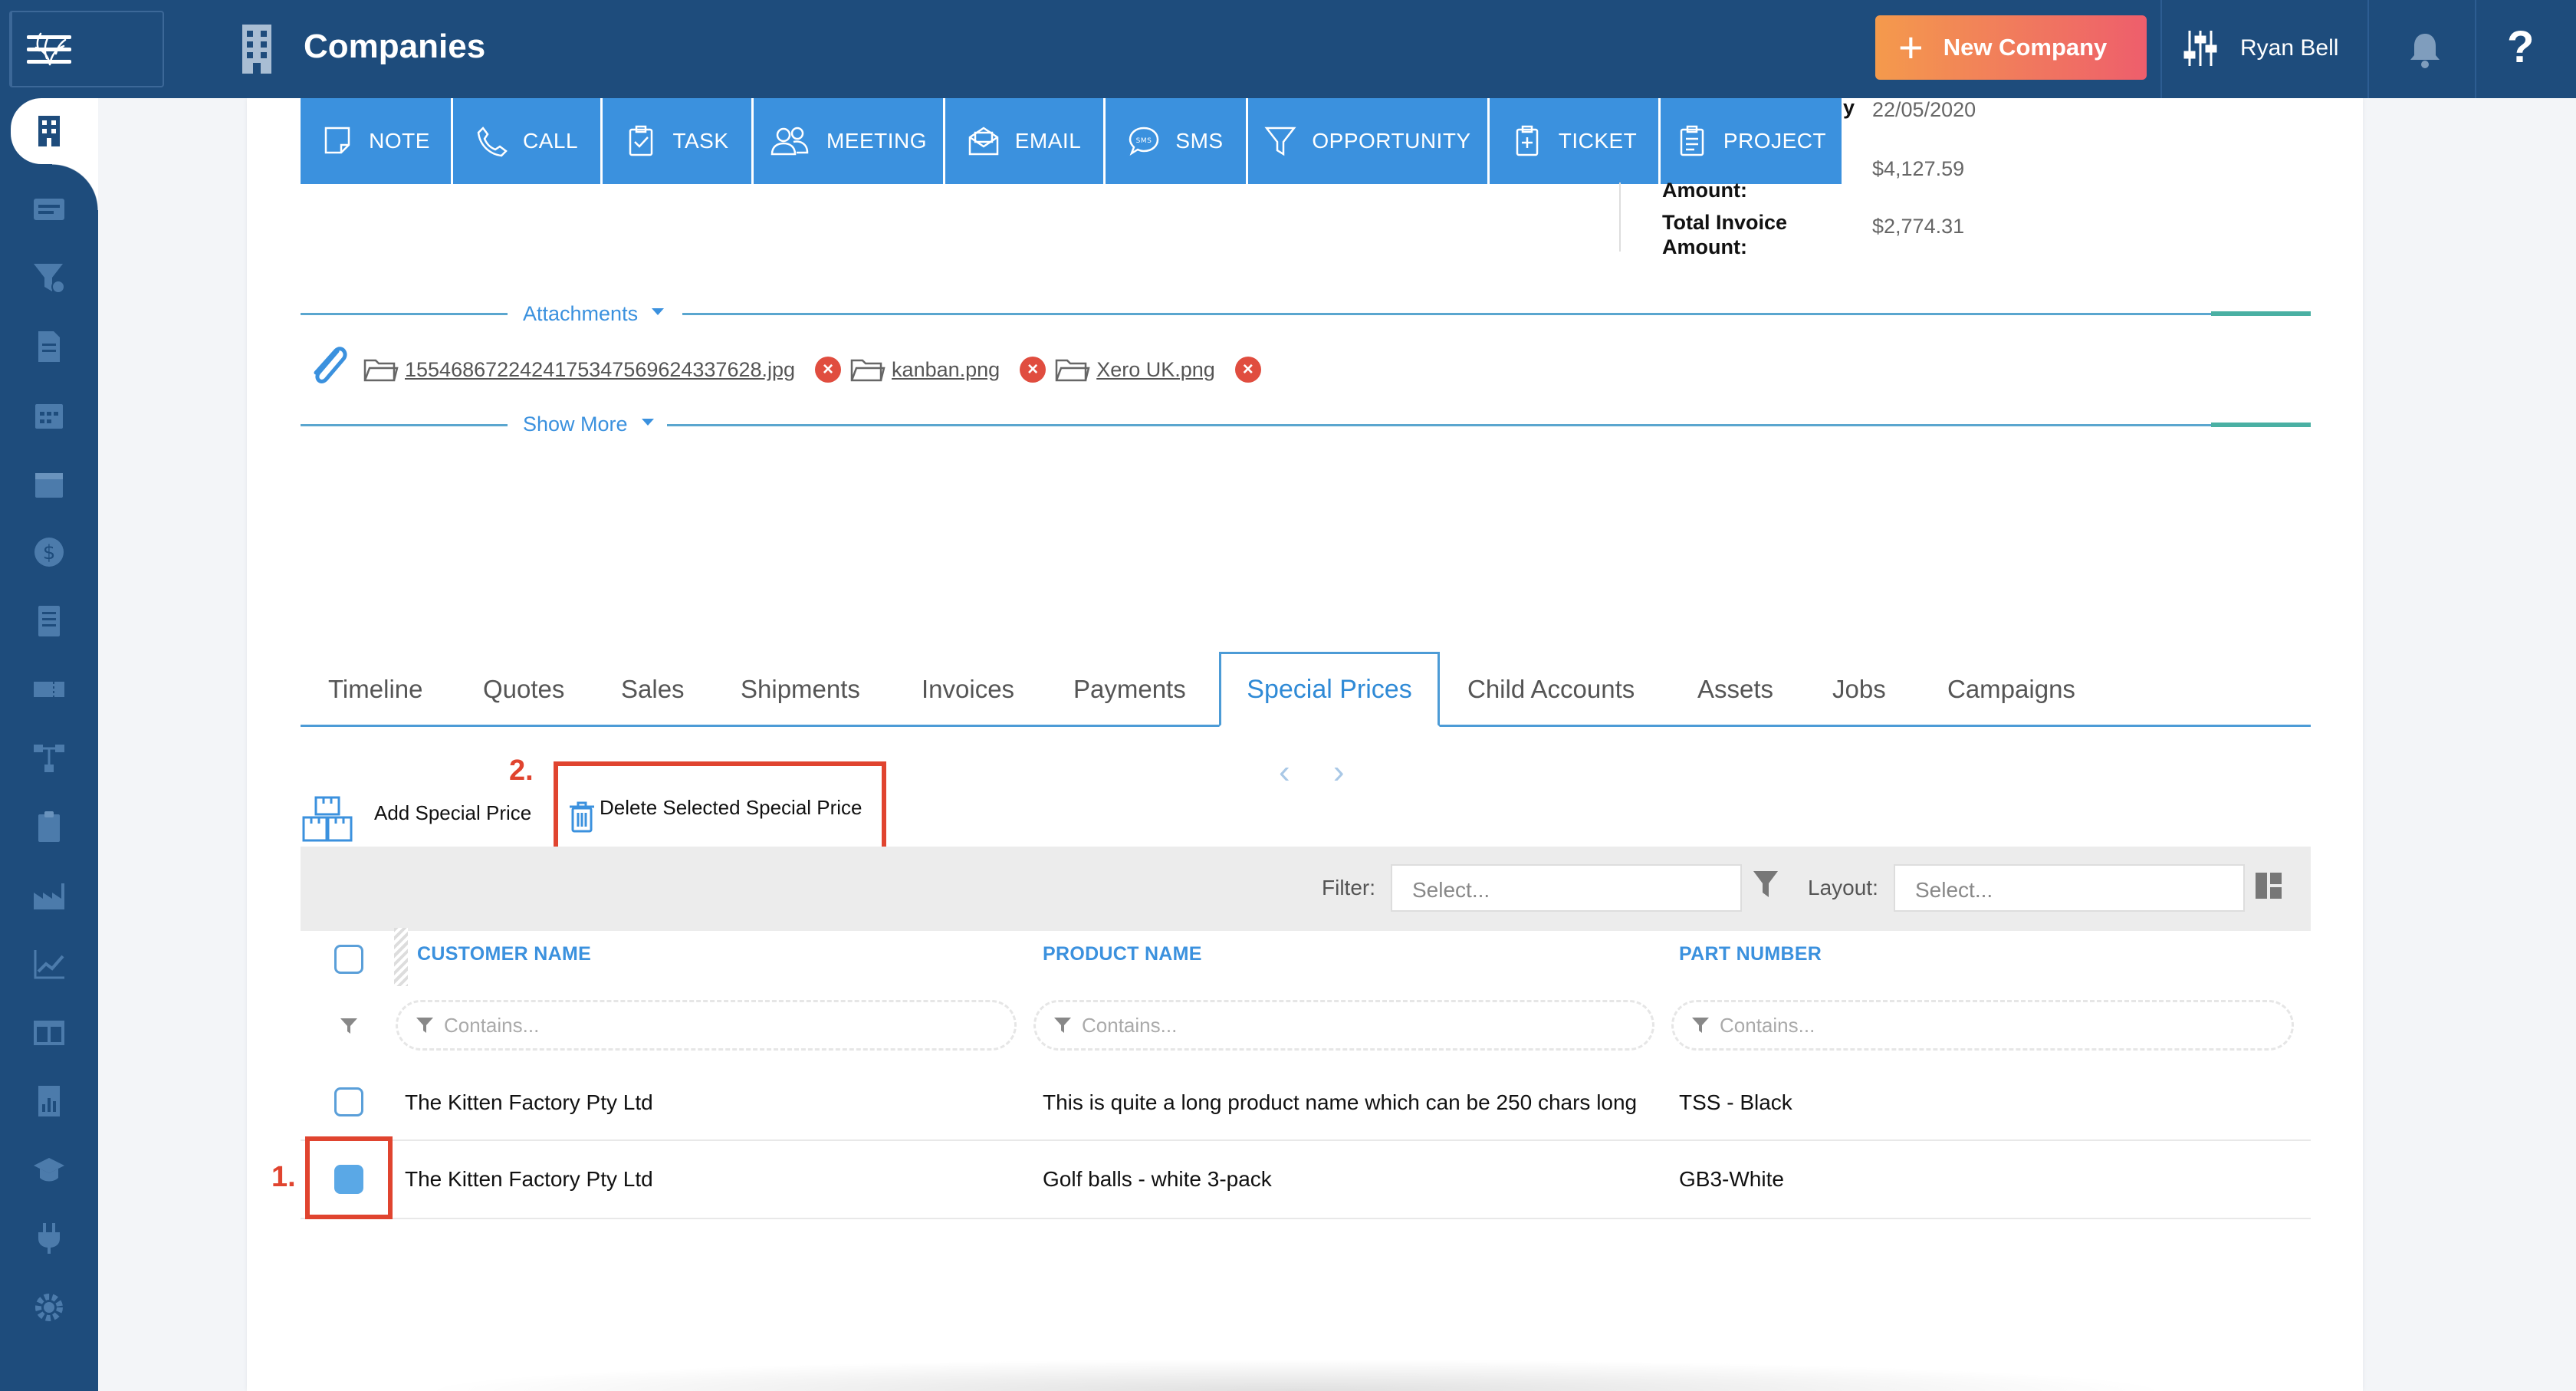  Describe the element at coordinates (49, 1032) in the screenshot. I see `sidebar-item-dashboards` at that location.